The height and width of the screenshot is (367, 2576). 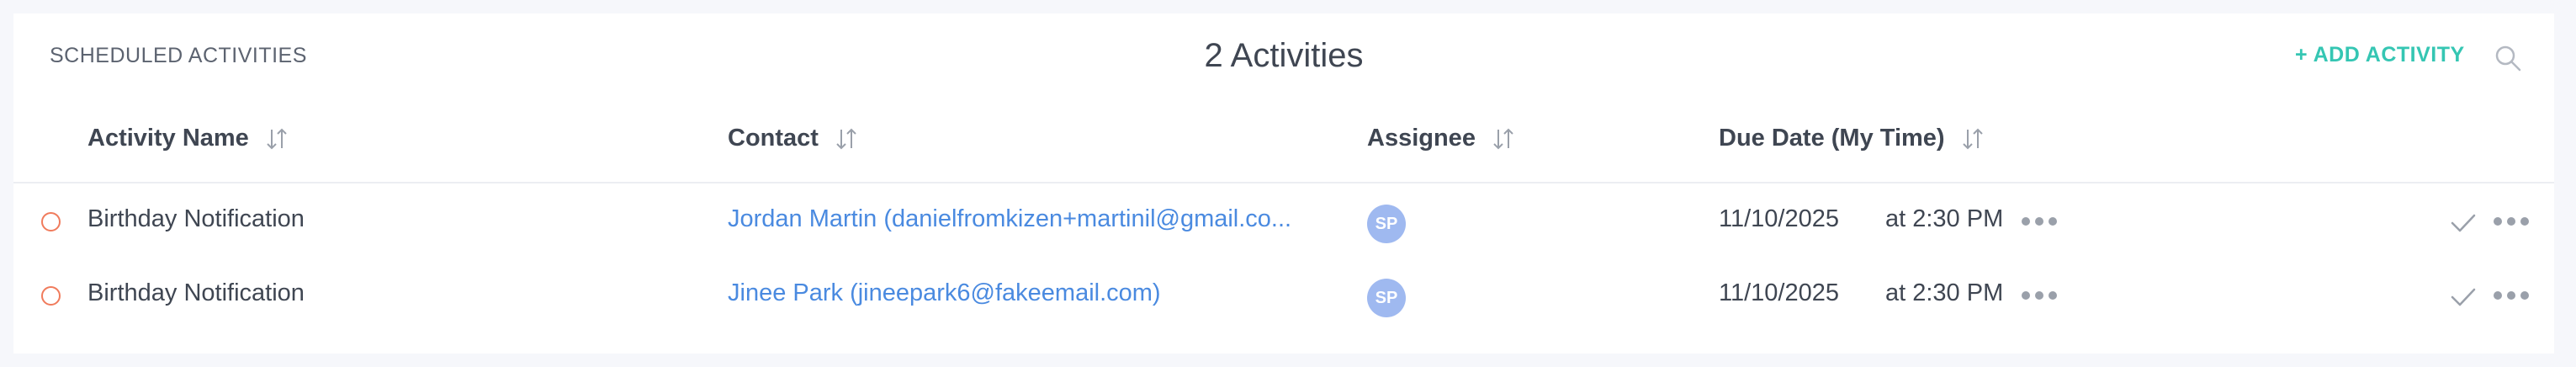 I want to click on column-header-assignee: Assignee, so click(x=1441, y=138).